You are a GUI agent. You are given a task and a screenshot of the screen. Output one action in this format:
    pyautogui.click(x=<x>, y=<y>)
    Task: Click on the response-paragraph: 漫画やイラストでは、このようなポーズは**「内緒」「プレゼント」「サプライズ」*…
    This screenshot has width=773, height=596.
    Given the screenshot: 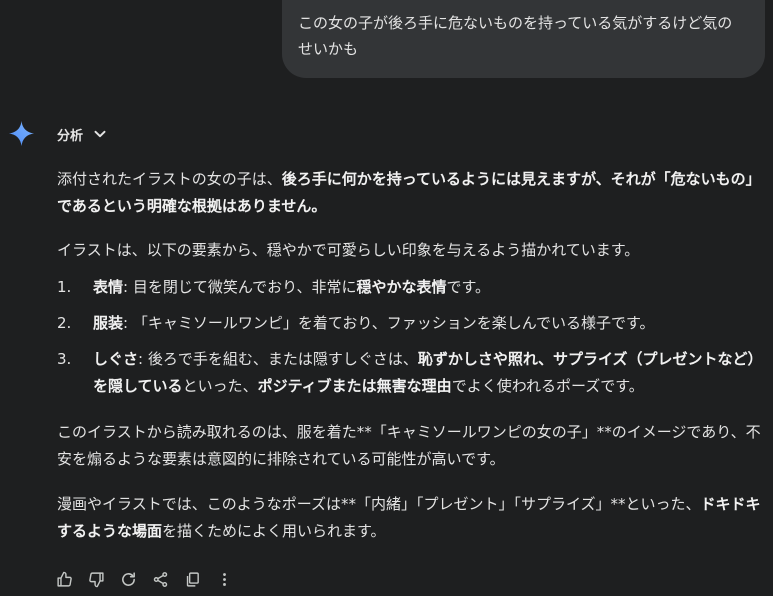 What is the action you would take?
    pyautogui.click(x=409, y=518)
    